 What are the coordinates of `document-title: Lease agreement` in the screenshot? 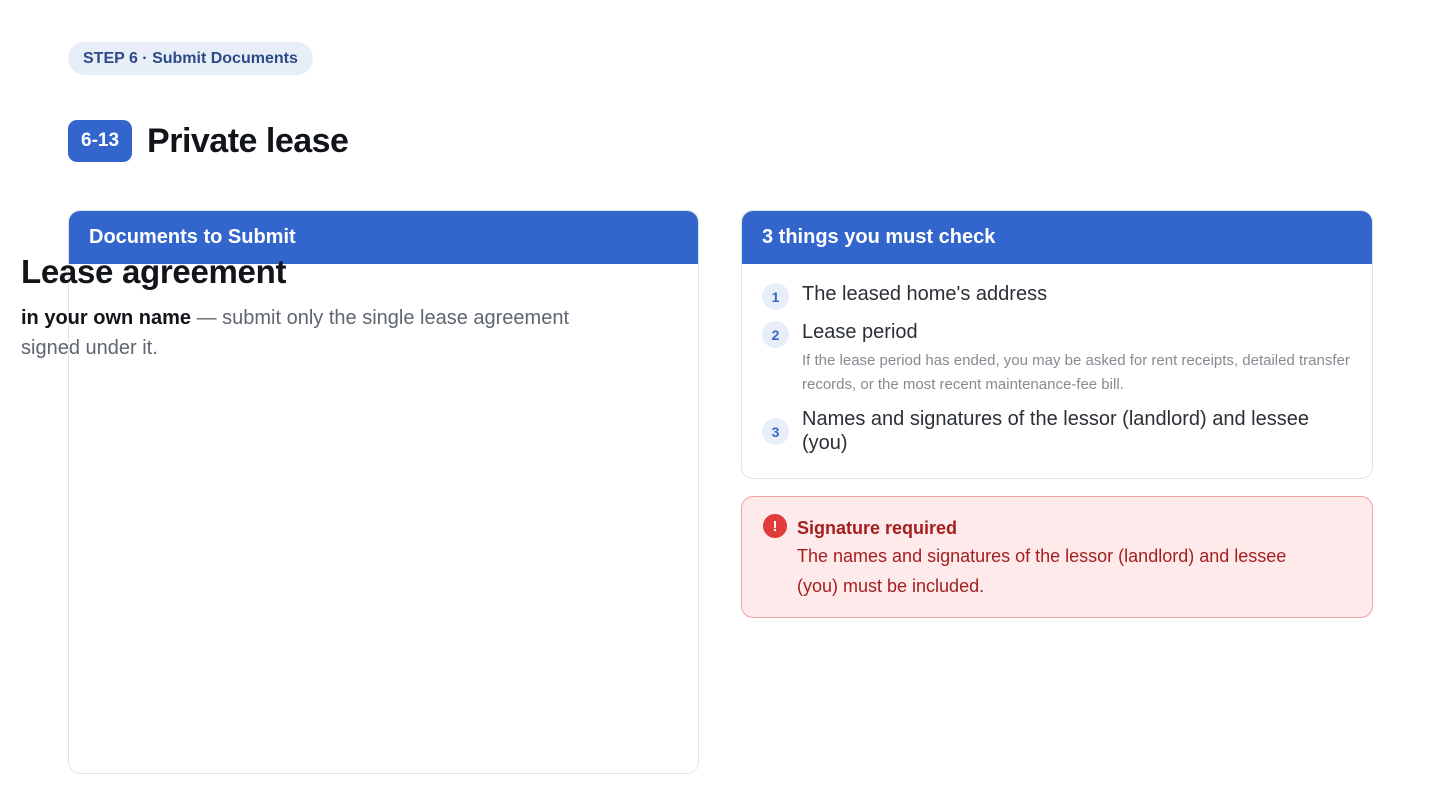 It's located at (154, 271).